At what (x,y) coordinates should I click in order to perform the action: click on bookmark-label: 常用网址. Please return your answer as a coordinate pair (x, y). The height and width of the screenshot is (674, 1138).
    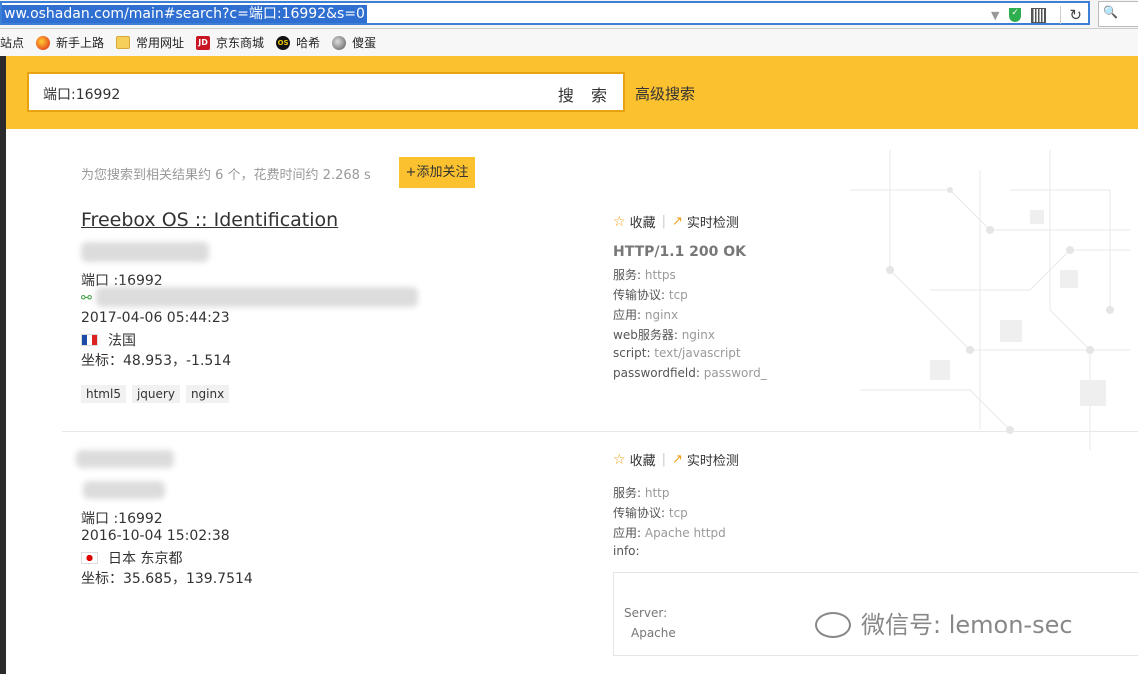
    Looking at the image, I should click on (160, 43).